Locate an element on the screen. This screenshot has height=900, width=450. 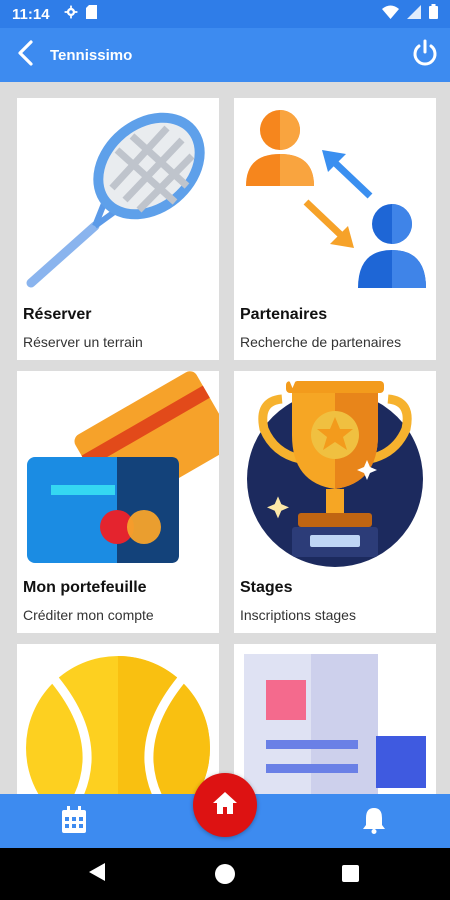
nav-home-icon is located at coordinates (225, 874).